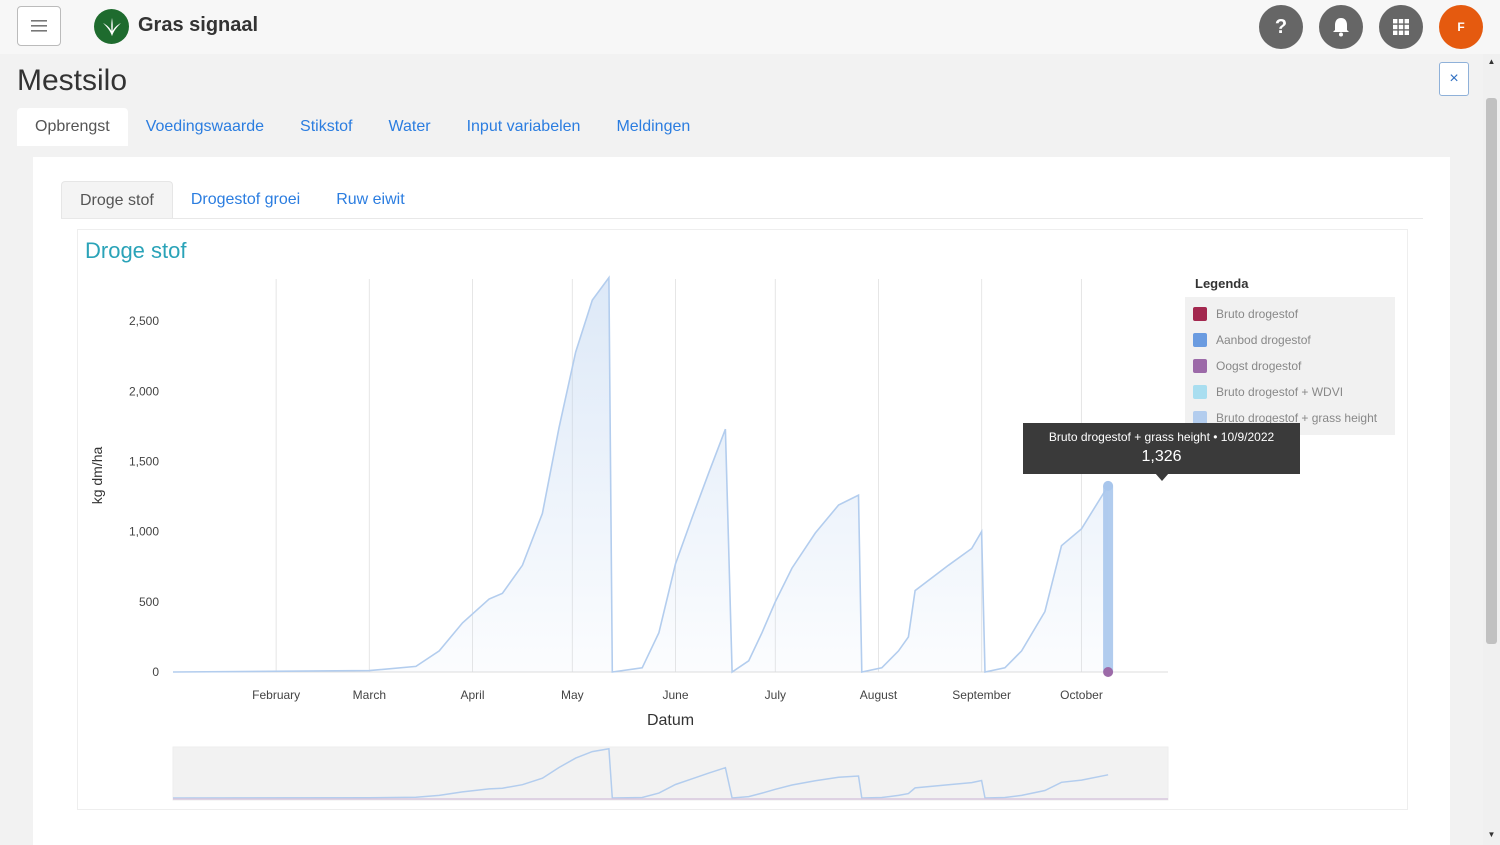  I want to click on legend-item-bruto: Bruto drogestof, so click(1245, 314).